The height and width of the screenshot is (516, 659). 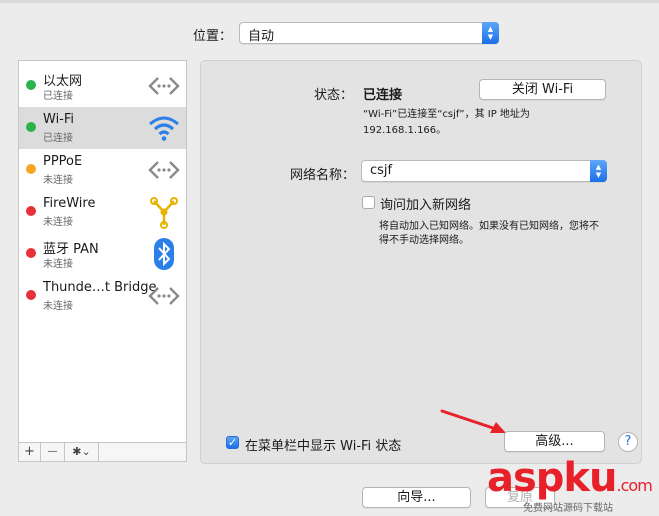 I want to click on service-name: PPPoE, so click(x=63, y=161).